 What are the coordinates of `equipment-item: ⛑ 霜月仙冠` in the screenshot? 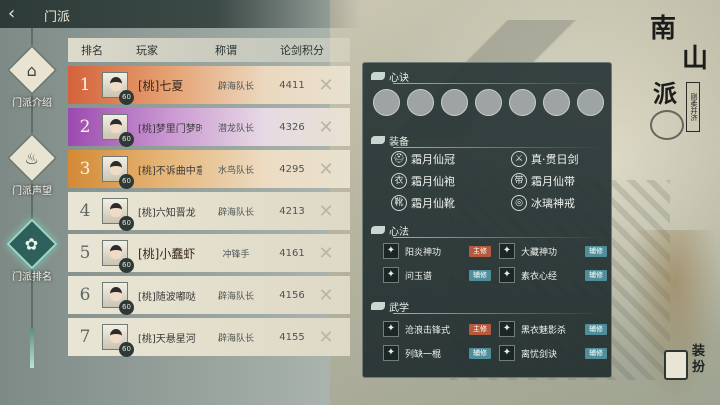 It's located at (423, 159).